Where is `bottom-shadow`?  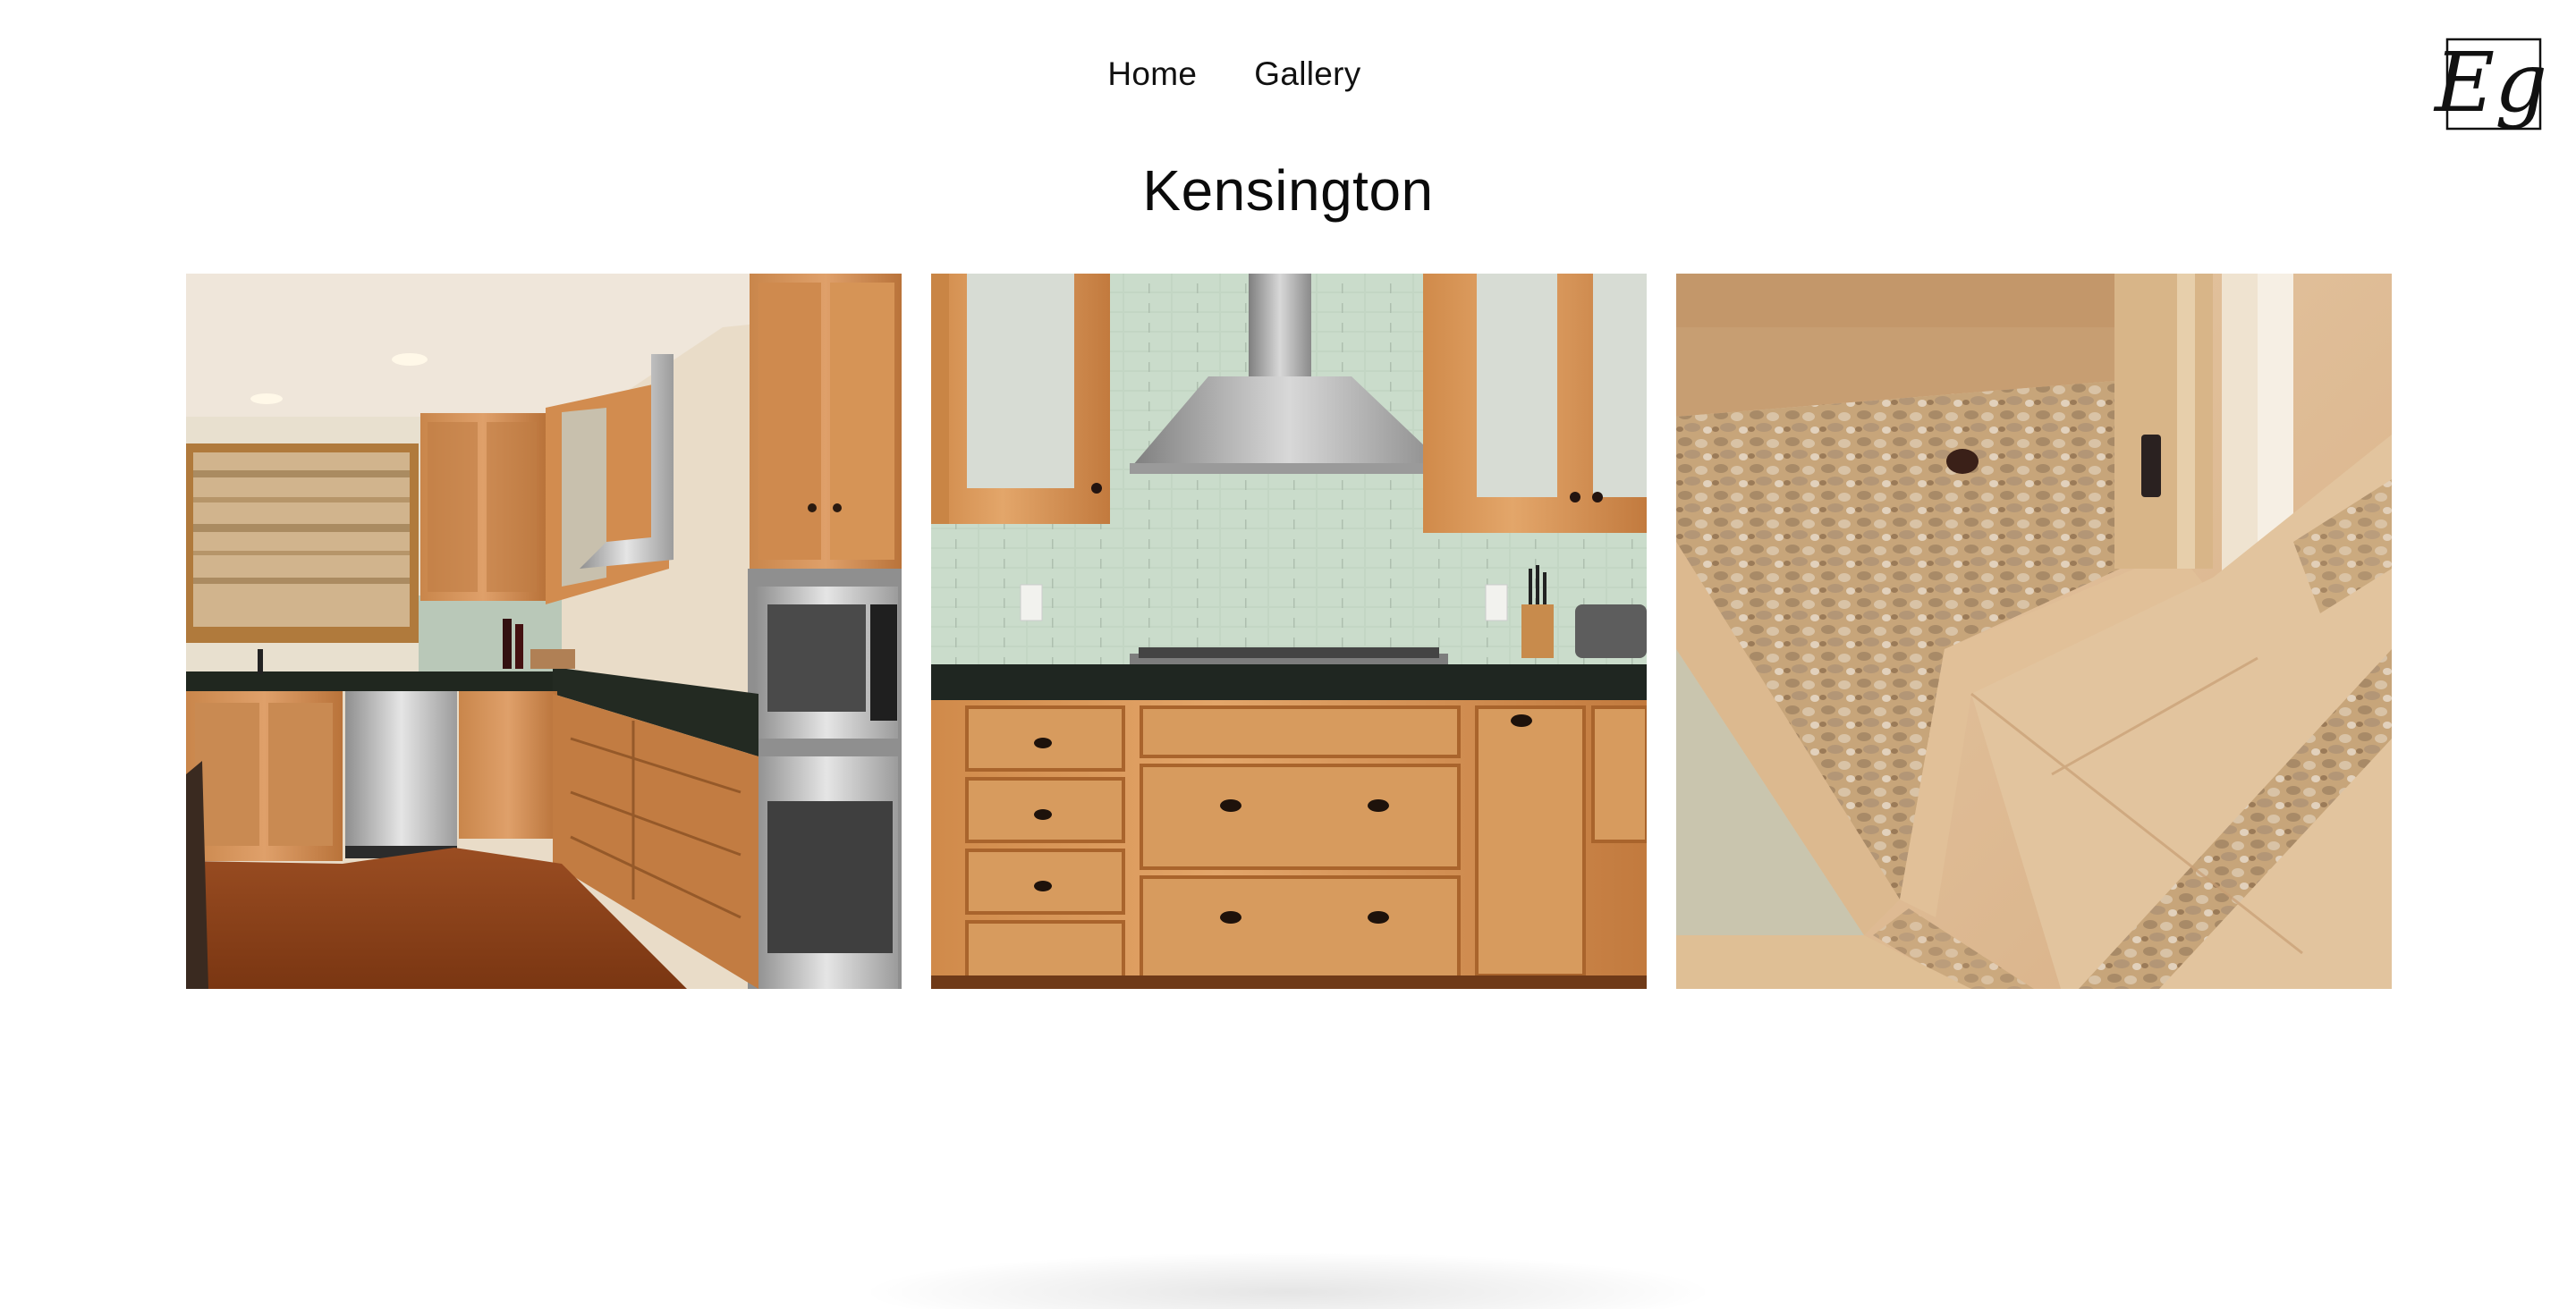
bottom-shadow is located at coordinates (1288, 1280).